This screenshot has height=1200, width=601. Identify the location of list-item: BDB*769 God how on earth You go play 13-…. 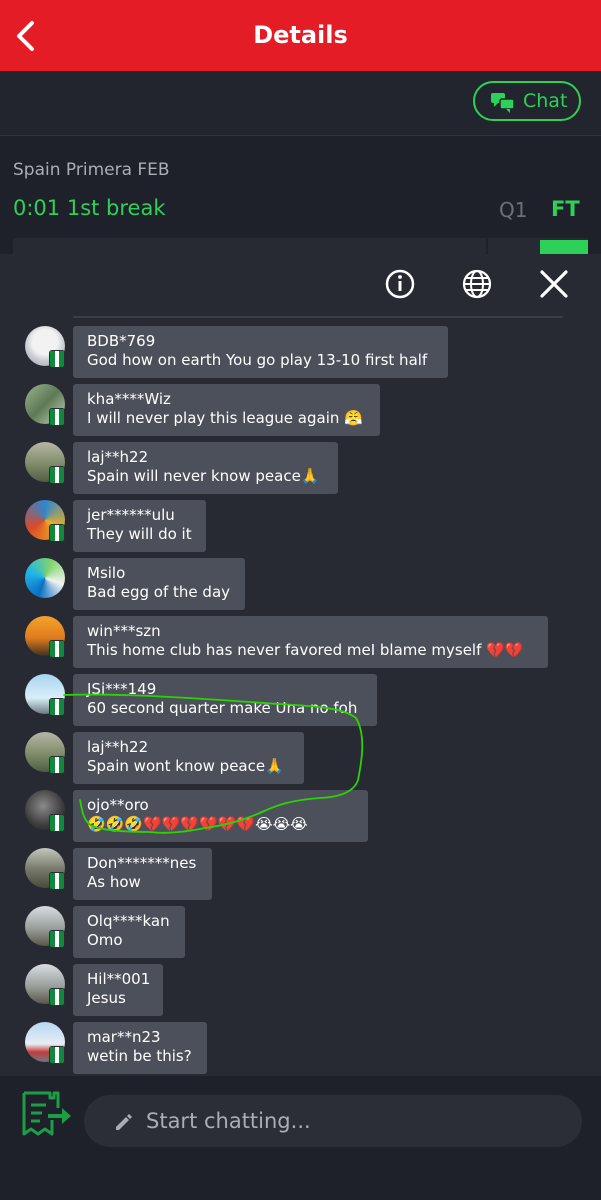
(300, 352).